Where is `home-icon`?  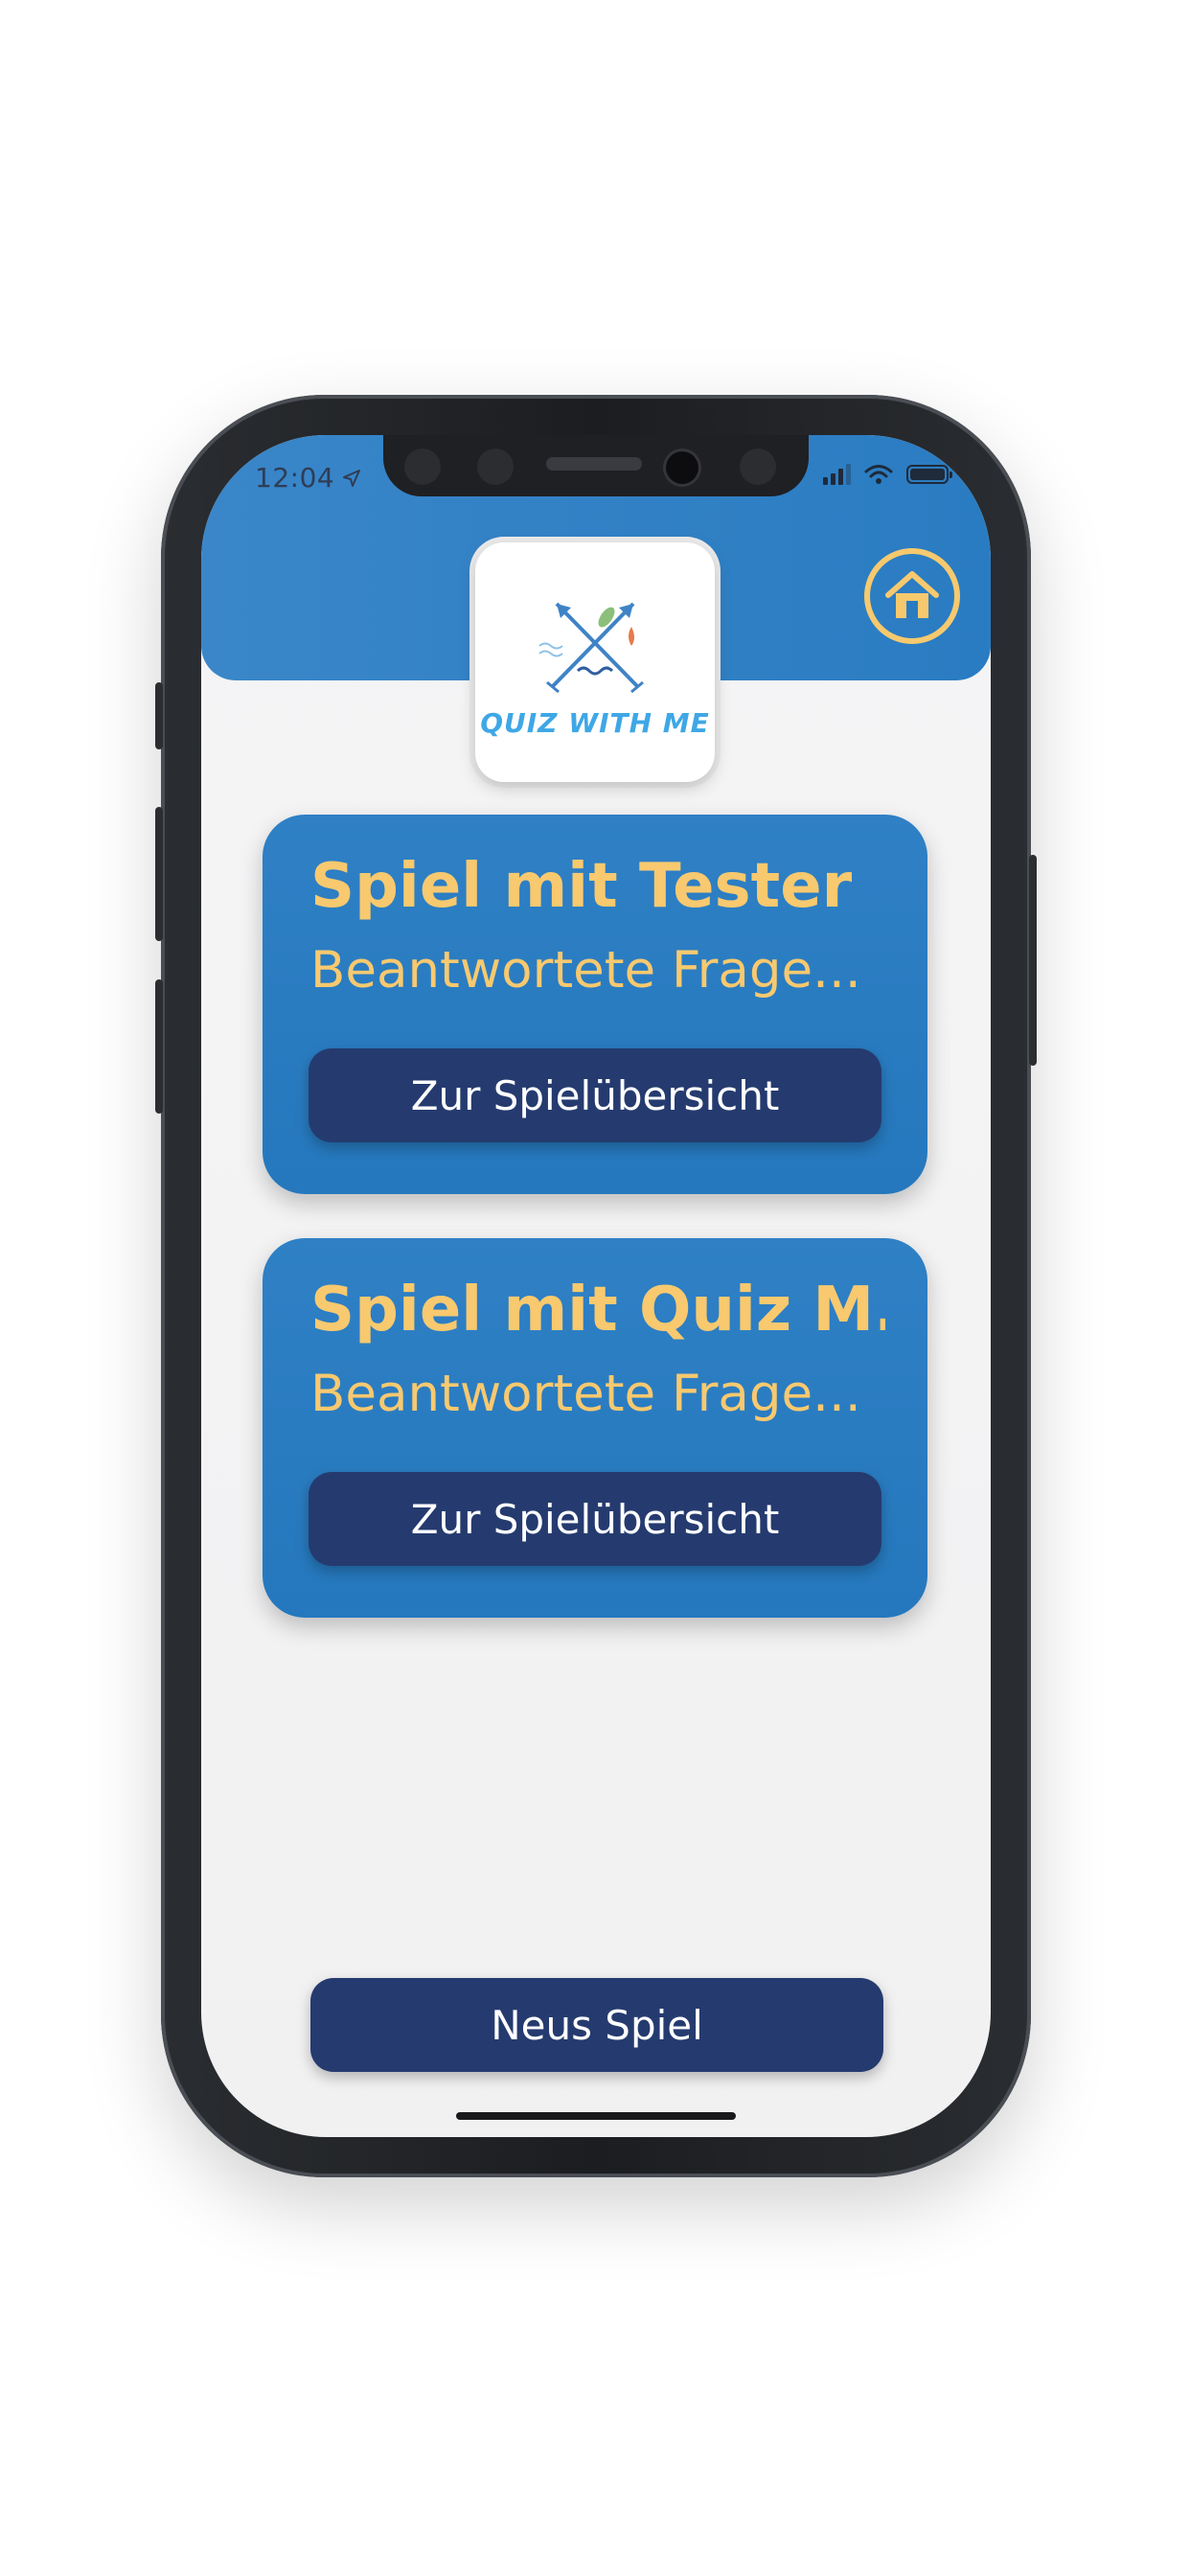
home-icon is located at coordinates (912, 594).